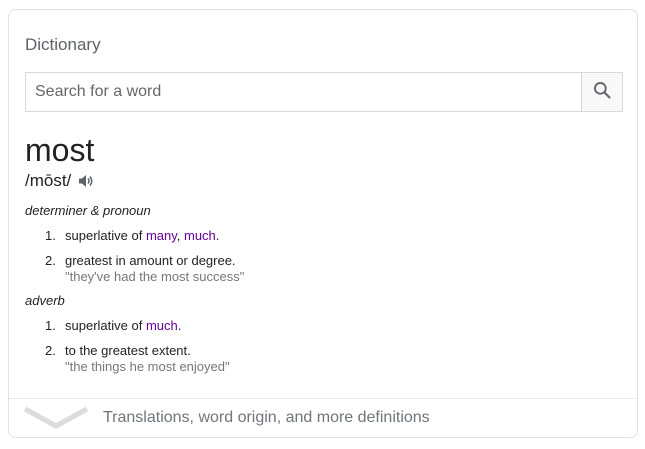 The width and height of the screenshot is (645, 449). I want to click on headword: most, so click(60, 150).